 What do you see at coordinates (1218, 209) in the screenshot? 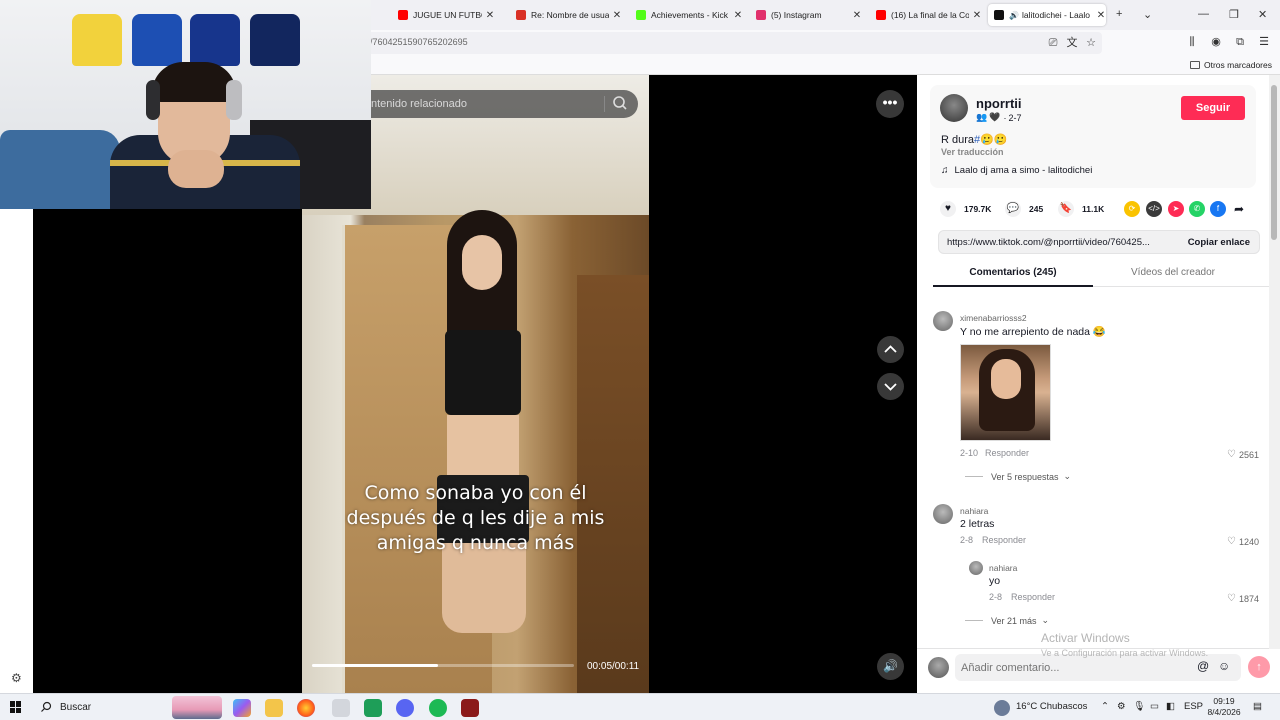
I see `facebook-icon: f` at bounding box center [1218, 209].